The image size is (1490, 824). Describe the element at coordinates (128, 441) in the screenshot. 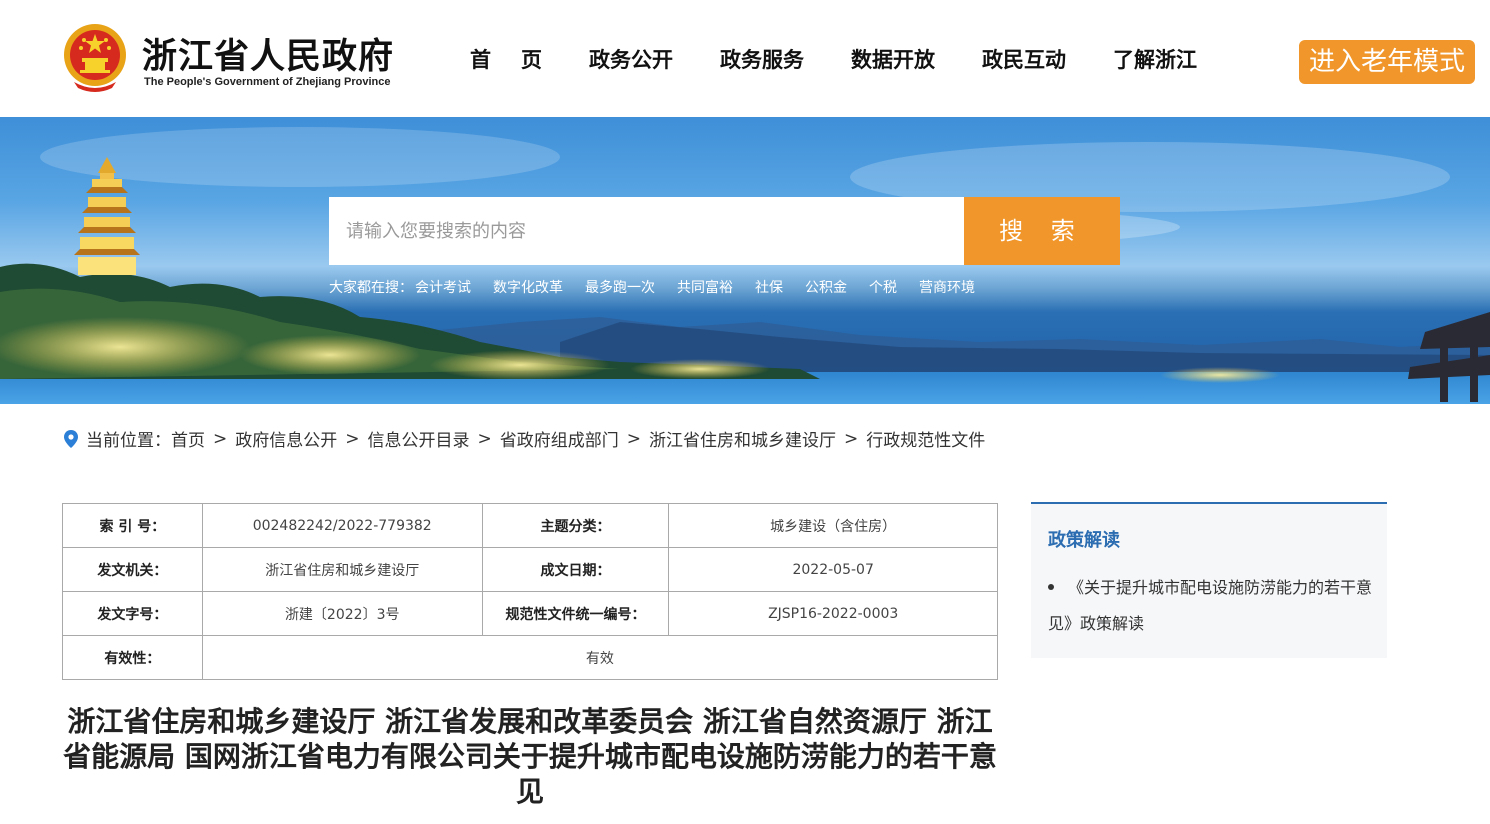

I see `breadcrumb-label: 当前位置：` at that location.